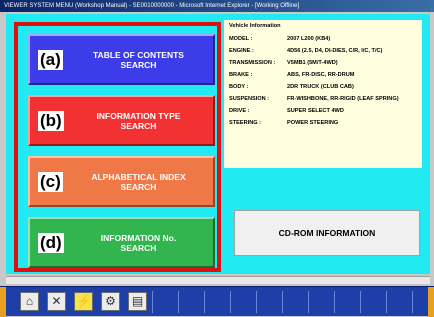 The width and height of the screenshot is (434, 317). Describe the element at coordinates (56, 301) in the screenshot. I see `tools-icon: ✕` at that location.